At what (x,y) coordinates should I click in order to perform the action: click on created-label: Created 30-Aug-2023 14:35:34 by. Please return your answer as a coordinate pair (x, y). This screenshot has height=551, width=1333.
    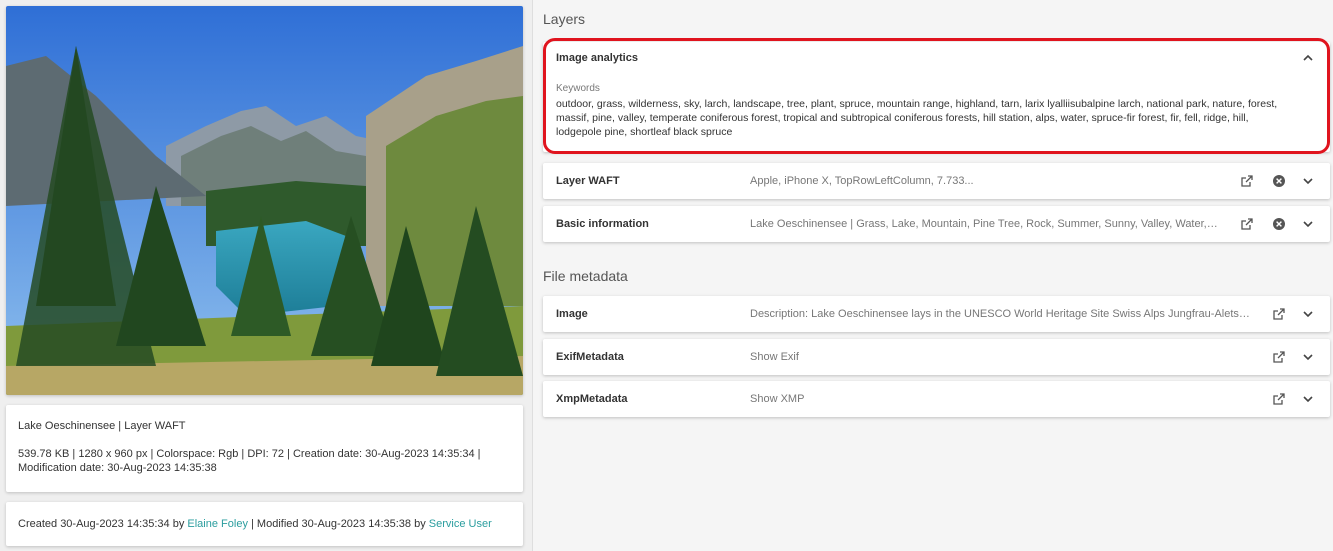
    Looking at the image, I should click on (103, 524).